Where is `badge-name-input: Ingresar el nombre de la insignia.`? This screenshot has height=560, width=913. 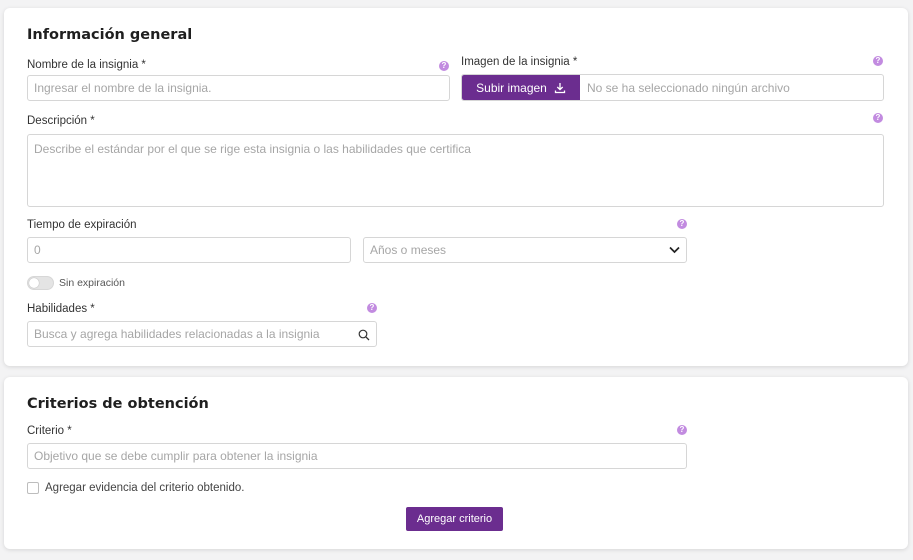
badge-name-input: Ingresar el nombre de la insignia. is located at coordinates (238, 88).